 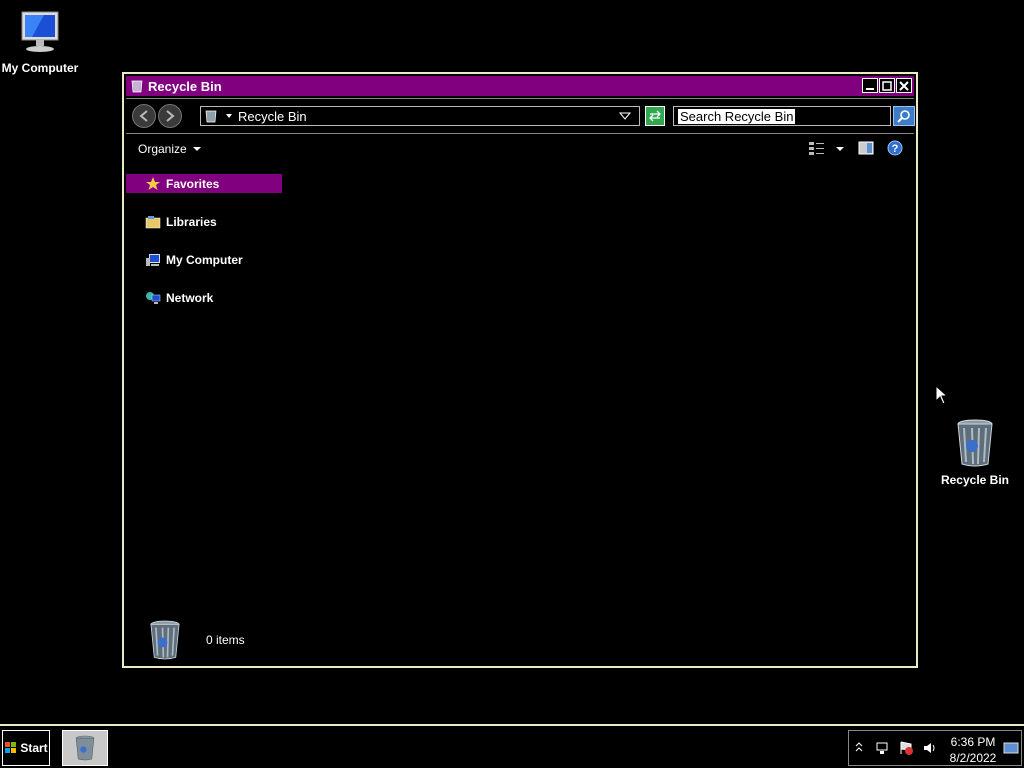 I want to click on clock-time: 6:36 PM, so click(x=973, y=742).